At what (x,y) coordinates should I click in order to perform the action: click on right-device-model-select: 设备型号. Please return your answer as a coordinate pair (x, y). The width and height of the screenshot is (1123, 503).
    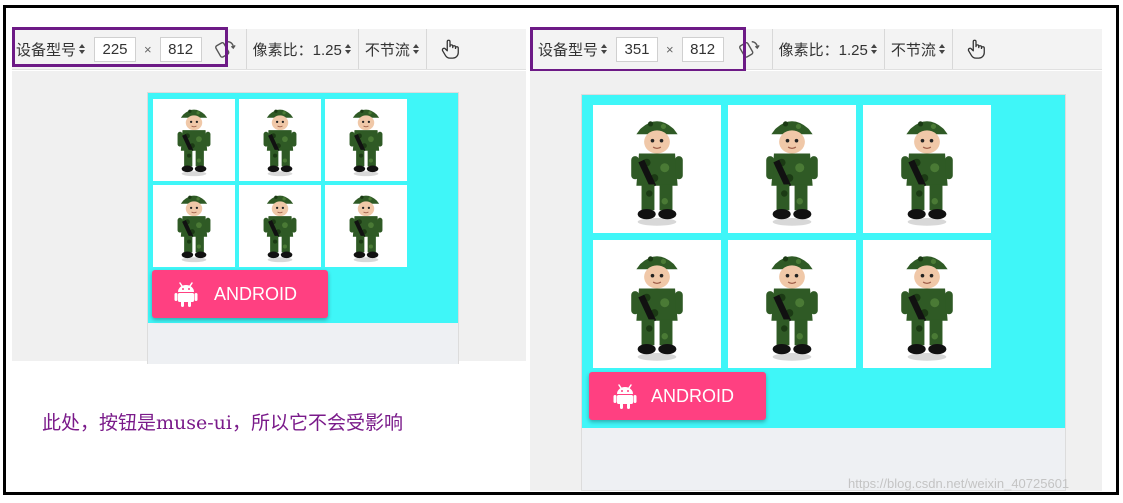
    Looking at the image, I should click on (572, 49).